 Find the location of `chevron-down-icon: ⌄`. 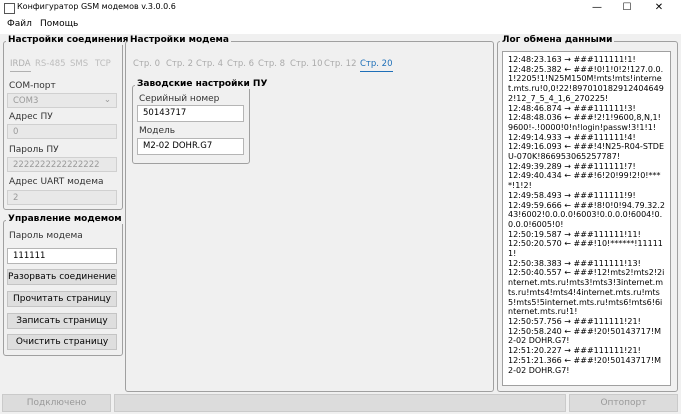

chevron-down-icon: ⌄ is located at coordinates (107, 100).